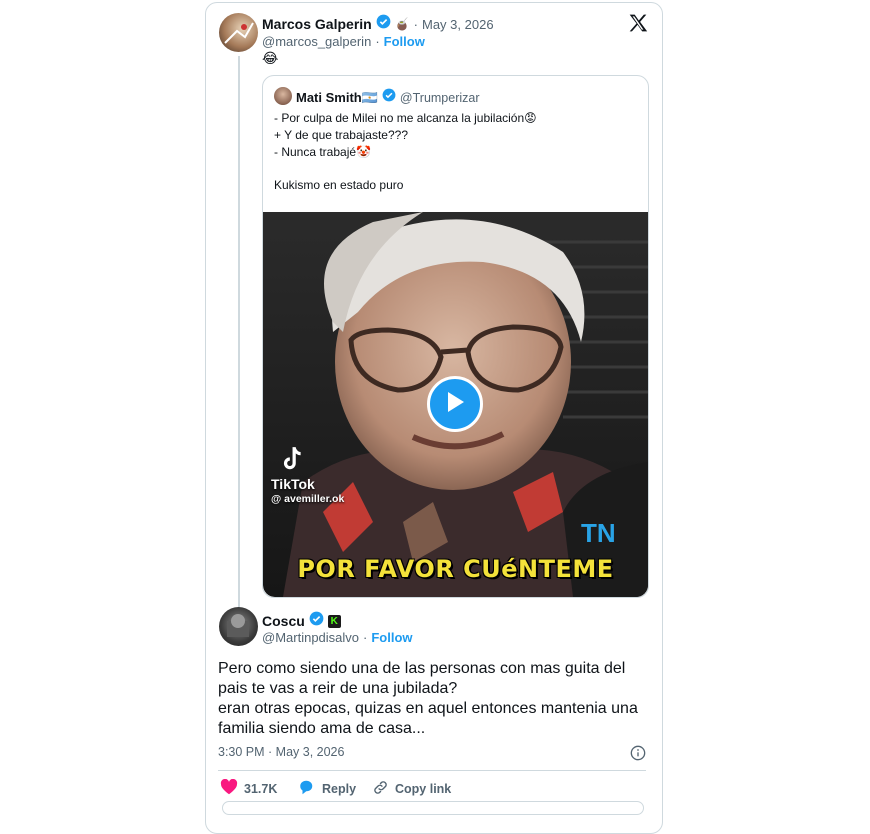  Describe the element at coordinates (270, 58) in the screenshot. I see `tweet-text: 😂` at that location.